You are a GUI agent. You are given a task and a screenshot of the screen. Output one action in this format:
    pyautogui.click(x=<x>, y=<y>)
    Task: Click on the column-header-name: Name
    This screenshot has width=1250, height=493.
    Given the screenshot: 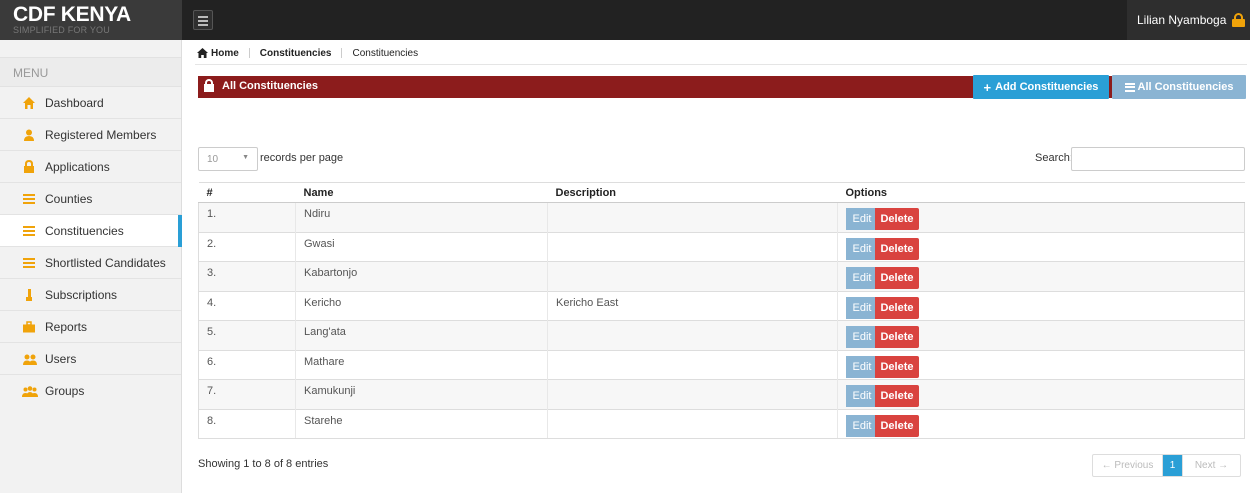 What is the action you would take?
    pyautogui.click(x=421, y=192)
    